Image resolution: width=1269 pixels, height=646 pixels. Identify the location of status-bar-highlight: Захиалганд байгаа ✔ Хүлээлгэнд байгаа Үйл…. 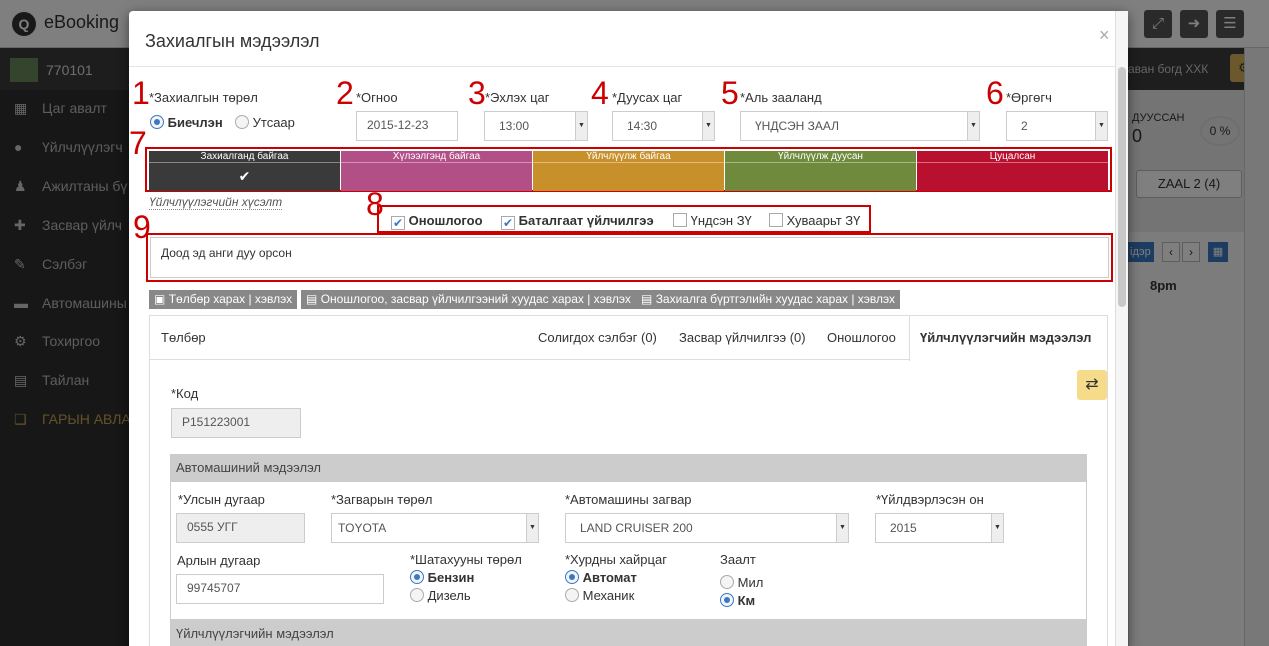
(628, 169).